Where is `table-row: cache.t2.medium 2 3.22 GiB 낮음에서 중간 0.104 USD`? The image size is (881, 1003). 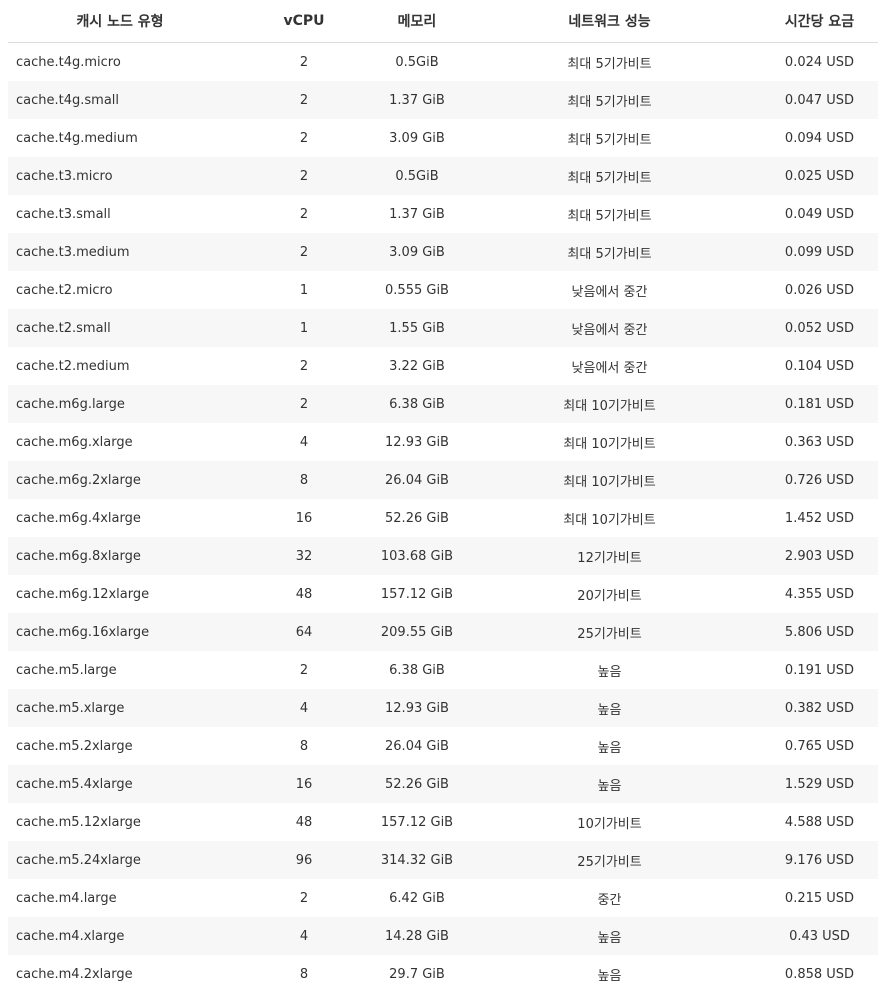 table-row: cache.t2.medium 2 3.22 GiB 낮음에서 중간 0.104 USD is located at coordinates (443, 366).